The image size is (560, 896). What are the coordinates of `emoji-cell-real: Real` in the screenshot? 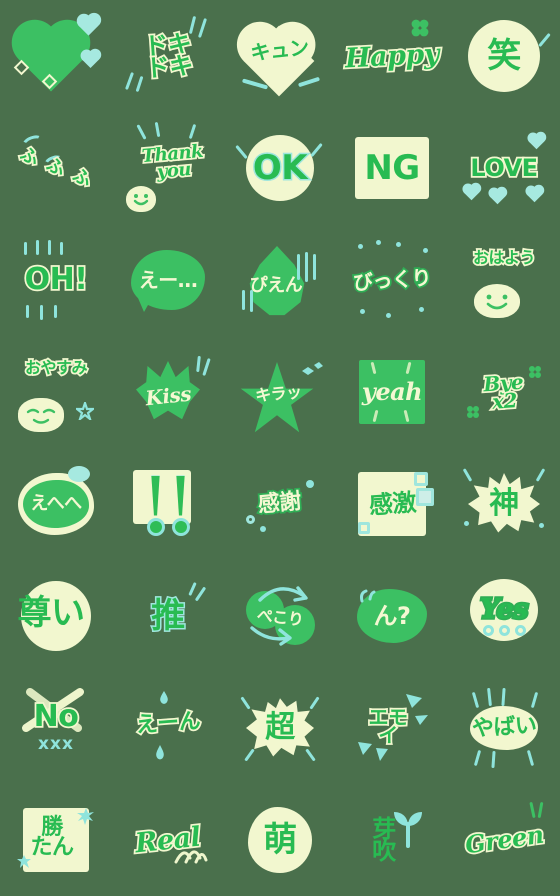 It's located at (168, 840).